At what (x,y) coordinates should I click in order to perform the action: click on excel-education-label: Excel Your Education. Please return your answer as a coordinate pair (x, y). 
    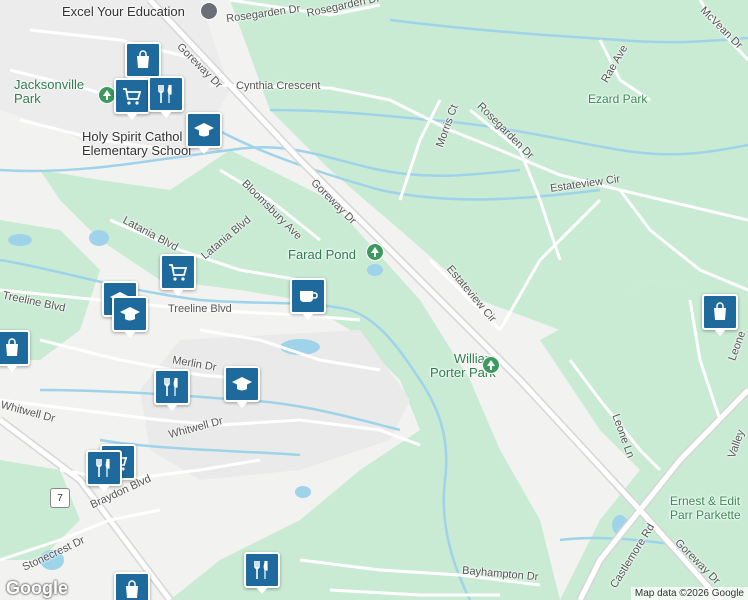
    Looking at the image, I should click on (123, 11).